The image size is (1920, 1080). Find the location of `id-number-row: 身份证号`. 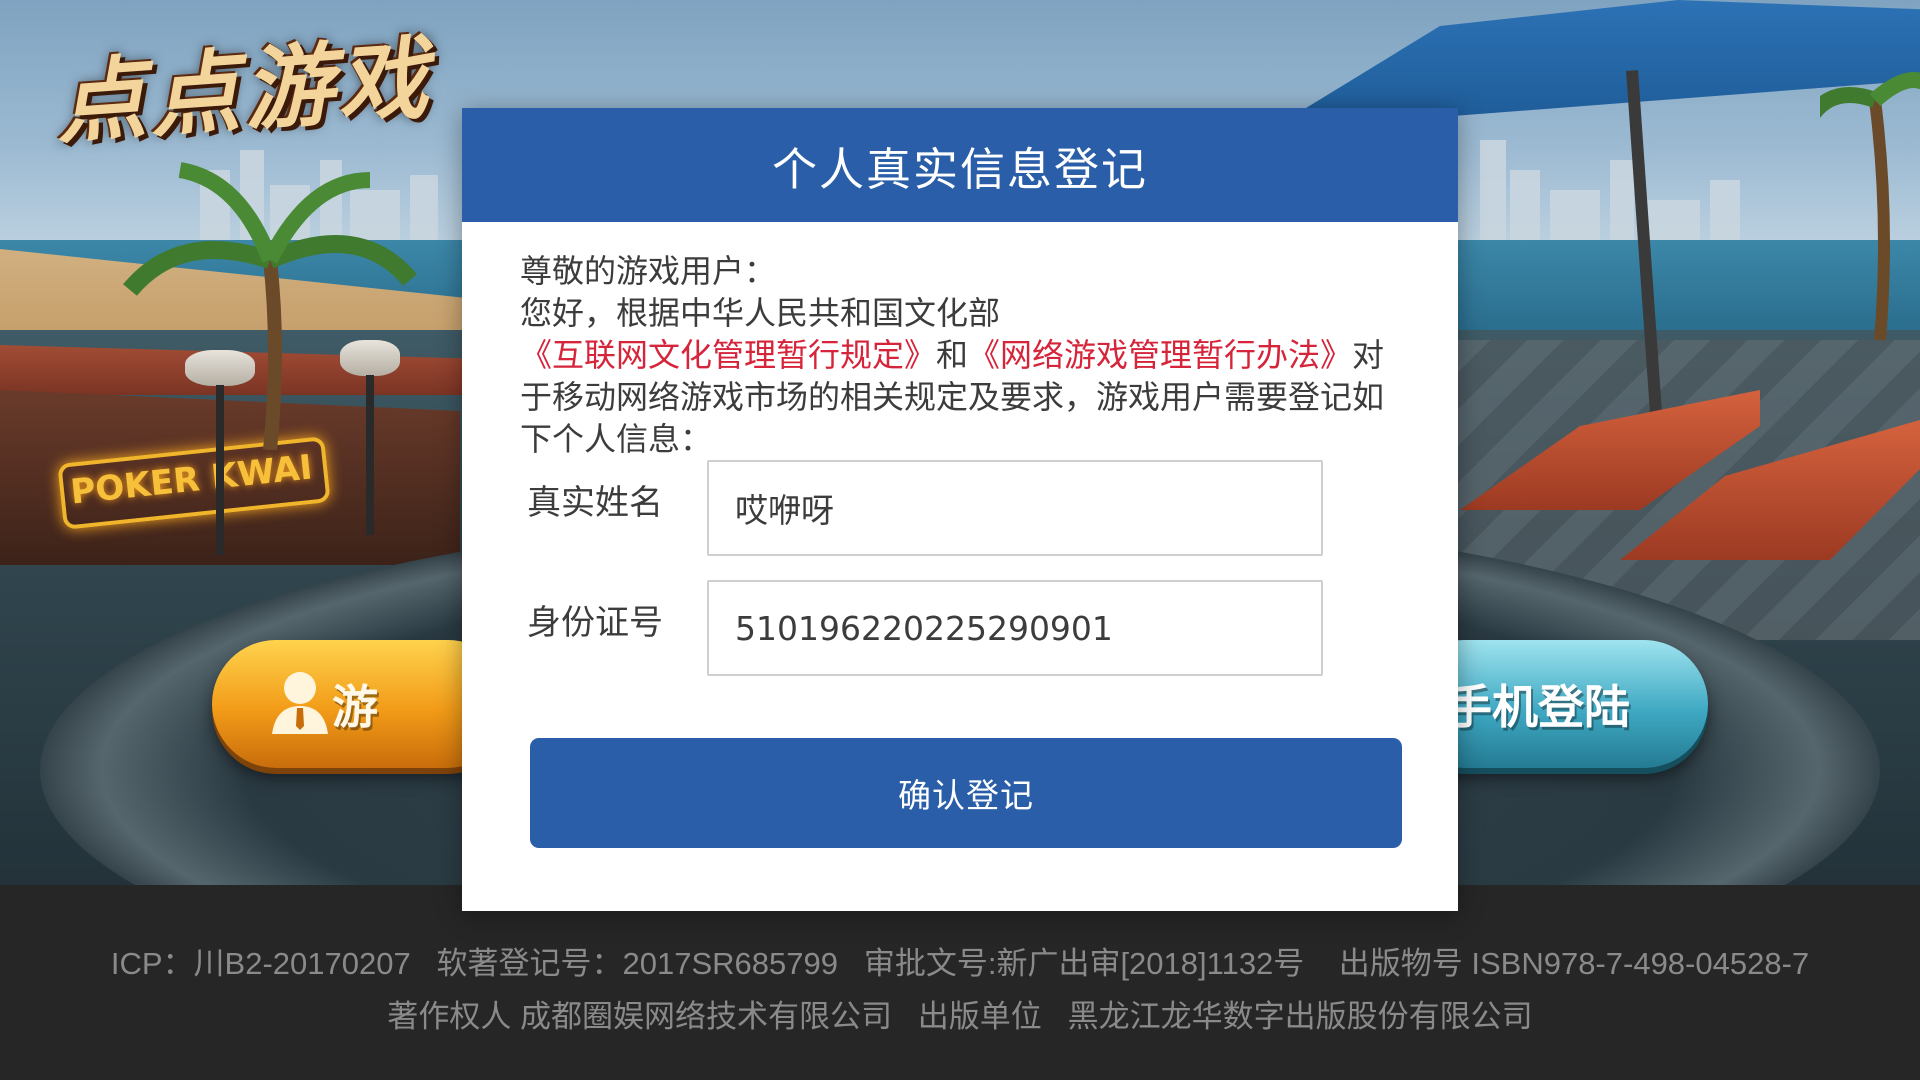

id-number-row: 身份证号 is located at coordinates (960, 628).